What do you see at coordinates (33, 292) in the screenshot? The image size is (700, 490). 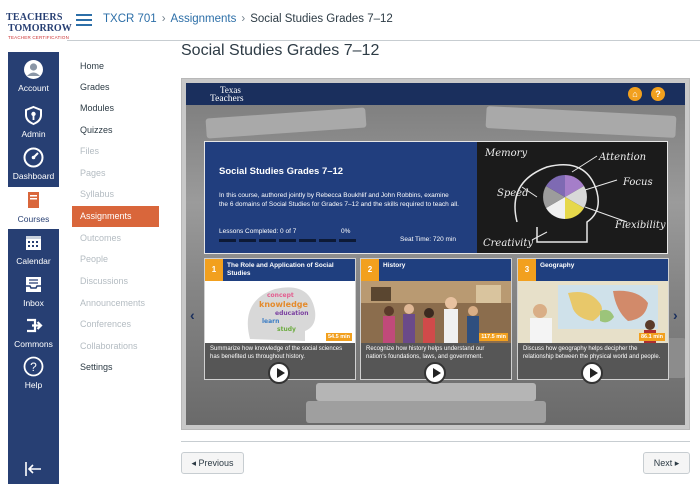 I see `global-nav-inbox: Inbox` at bounding box center [33, 292].